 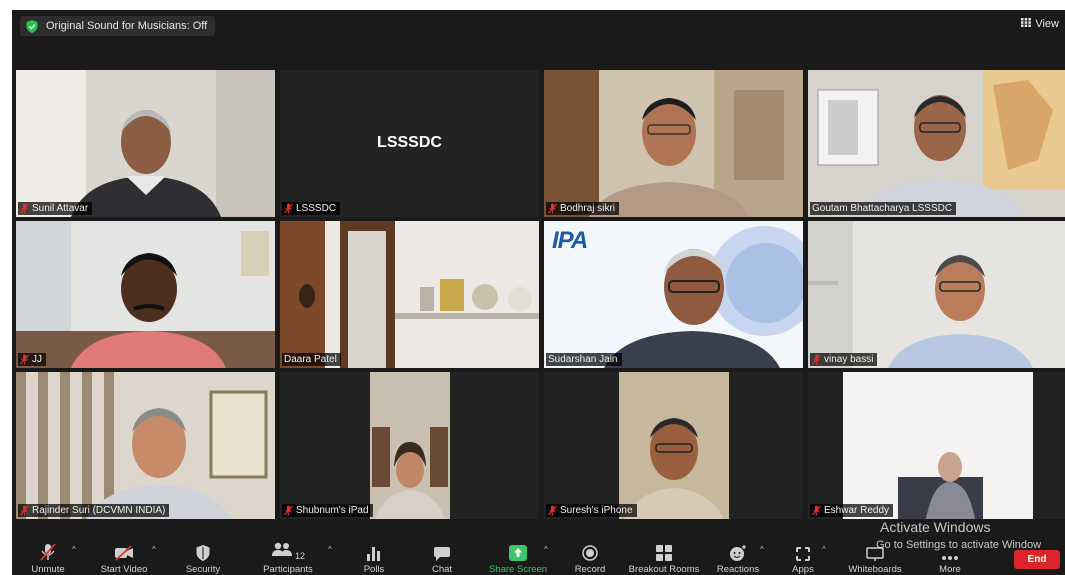 What do you see at coordinates (32, 359) in the screenshot?
I see `participant-name-label: JJ` at bounding box center [32, 359].